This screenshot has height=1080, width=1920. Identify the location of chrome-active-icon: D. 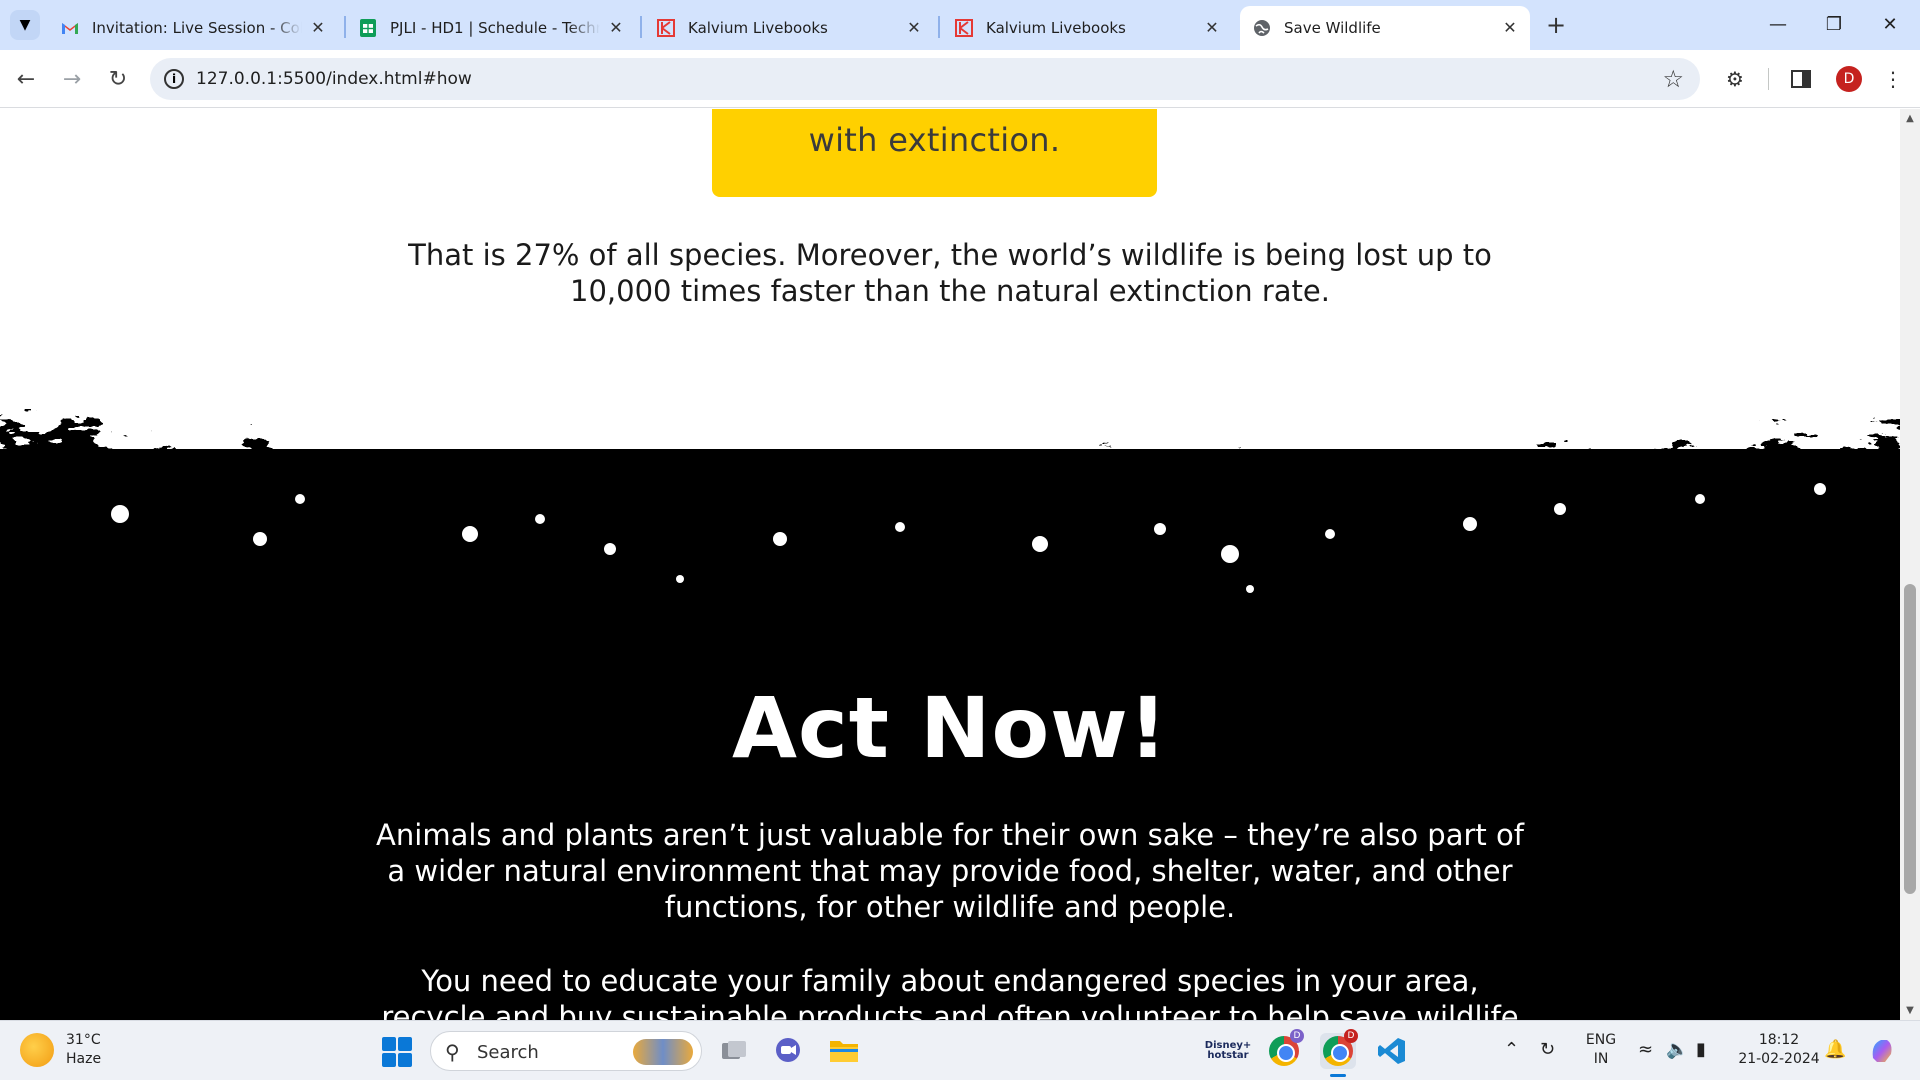
(1339, 1053).